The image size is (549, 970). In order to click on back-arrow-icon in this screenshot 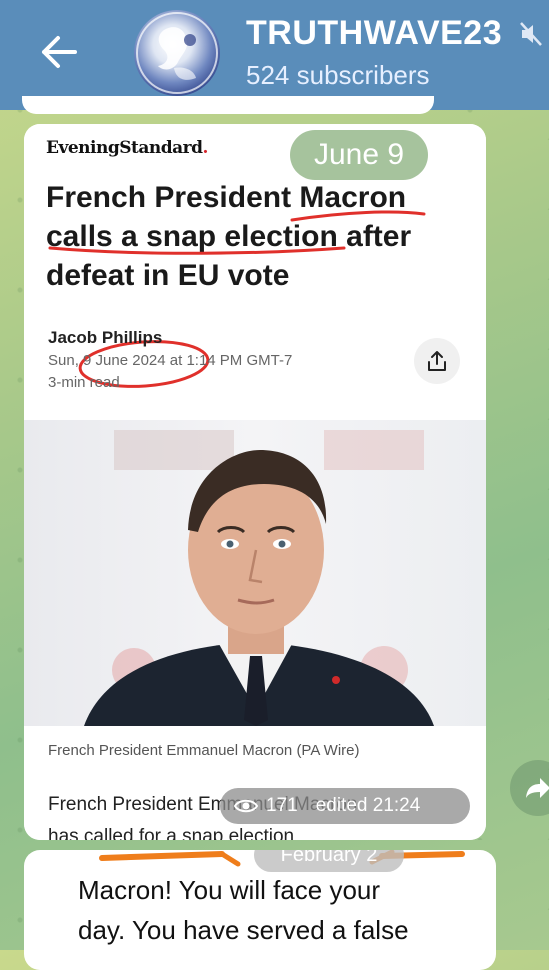, I will do `click(59, 52)`.